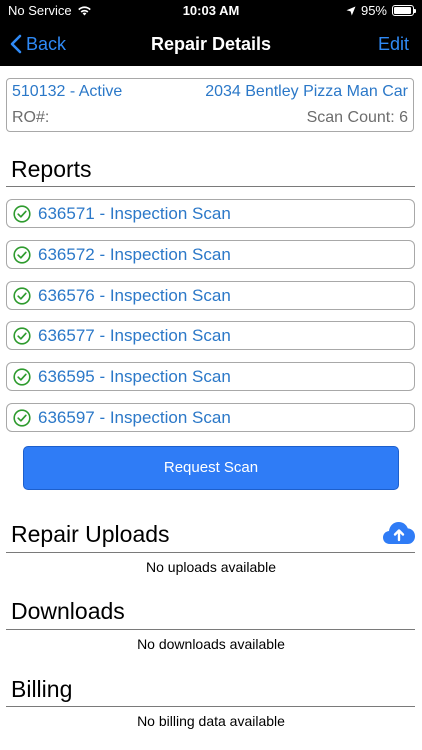 The width and height of the screenshot is (422, 750). What do you see at coordinates (210, 629) in the screenshot?
I see `downloads-divider` at bounding box center [210, 629].